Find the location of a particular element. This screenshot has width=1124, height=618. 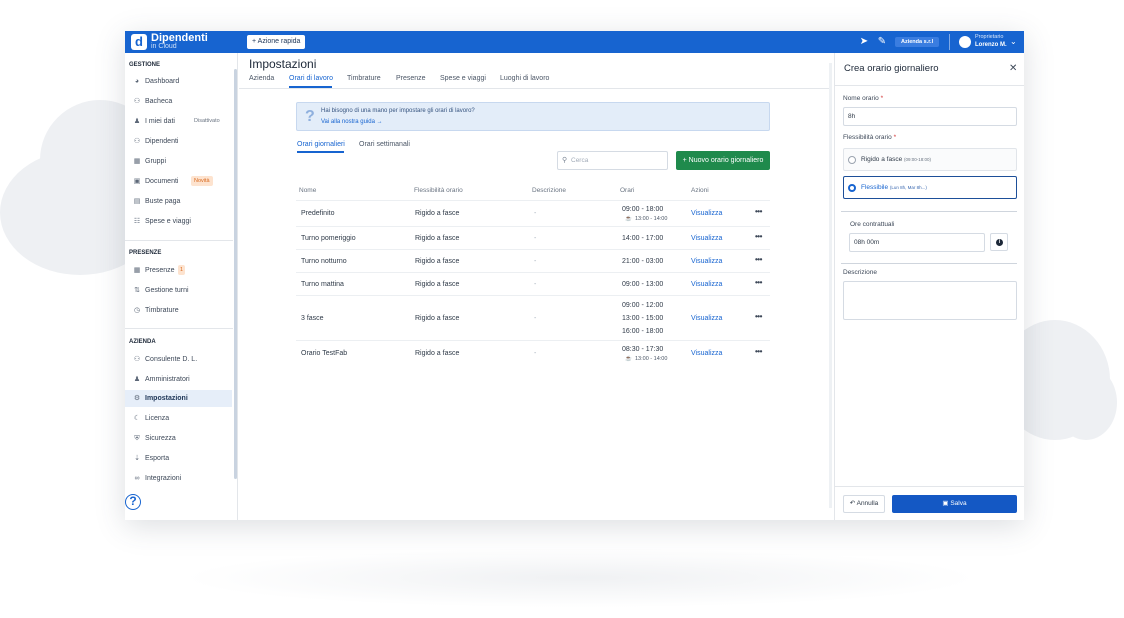

info-icon: i is located at coordinates (999, 242).